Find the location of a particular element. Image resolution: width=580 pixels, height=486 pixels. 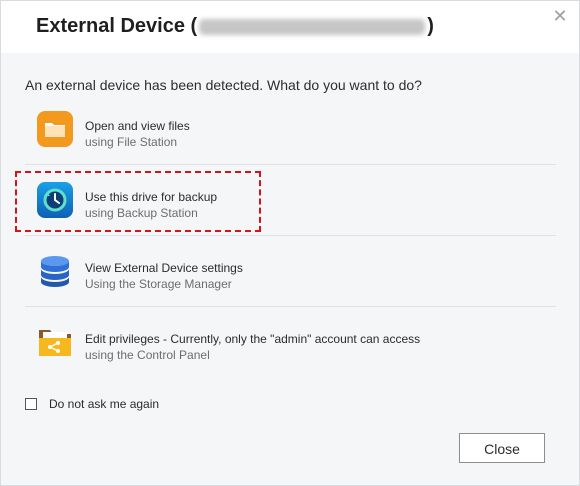

option-use-for-backup-subtitle: using Backup Station is located at coordinates (141, 213).